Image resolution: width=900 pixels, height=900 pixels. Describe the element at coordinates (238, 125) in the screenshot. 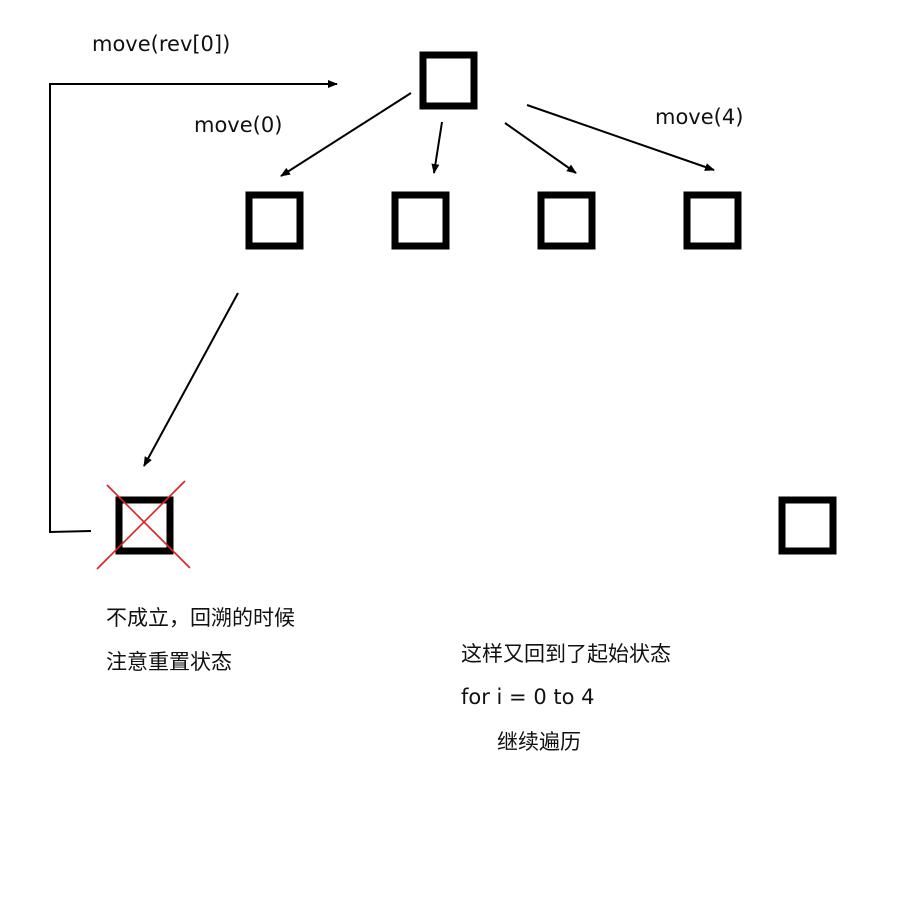

I see `label-move-first: move(0)` at that location.